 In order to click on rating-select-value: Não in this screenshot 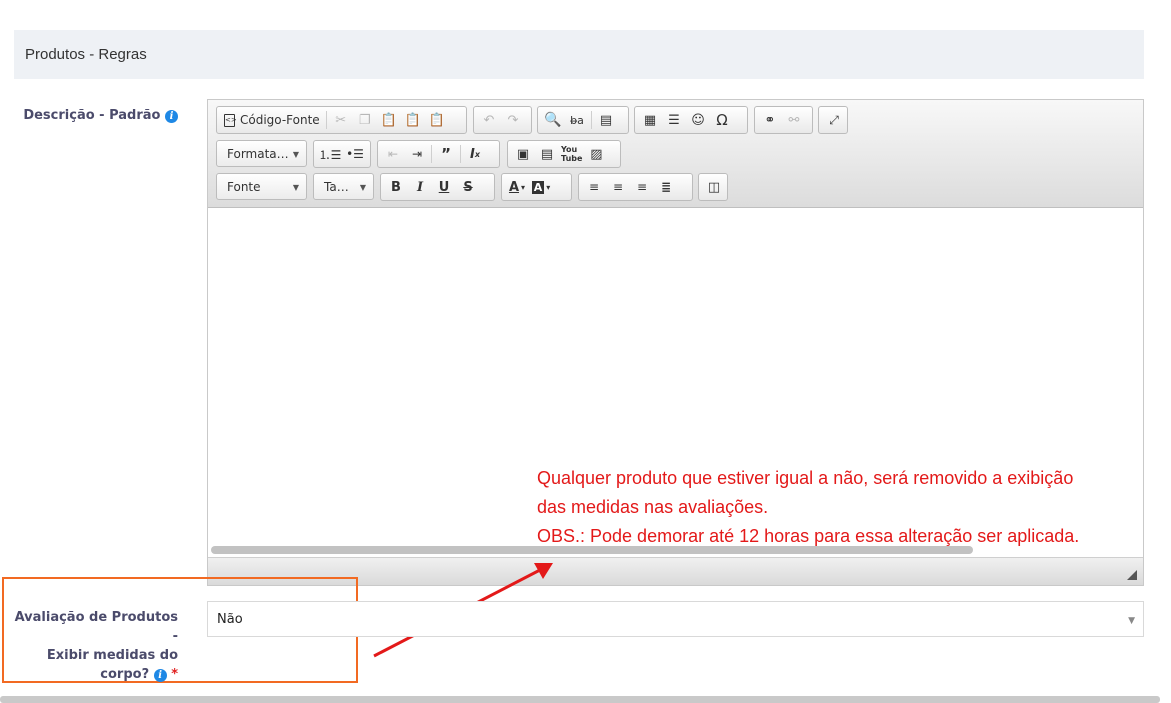, I will do `click(230, 619)`.